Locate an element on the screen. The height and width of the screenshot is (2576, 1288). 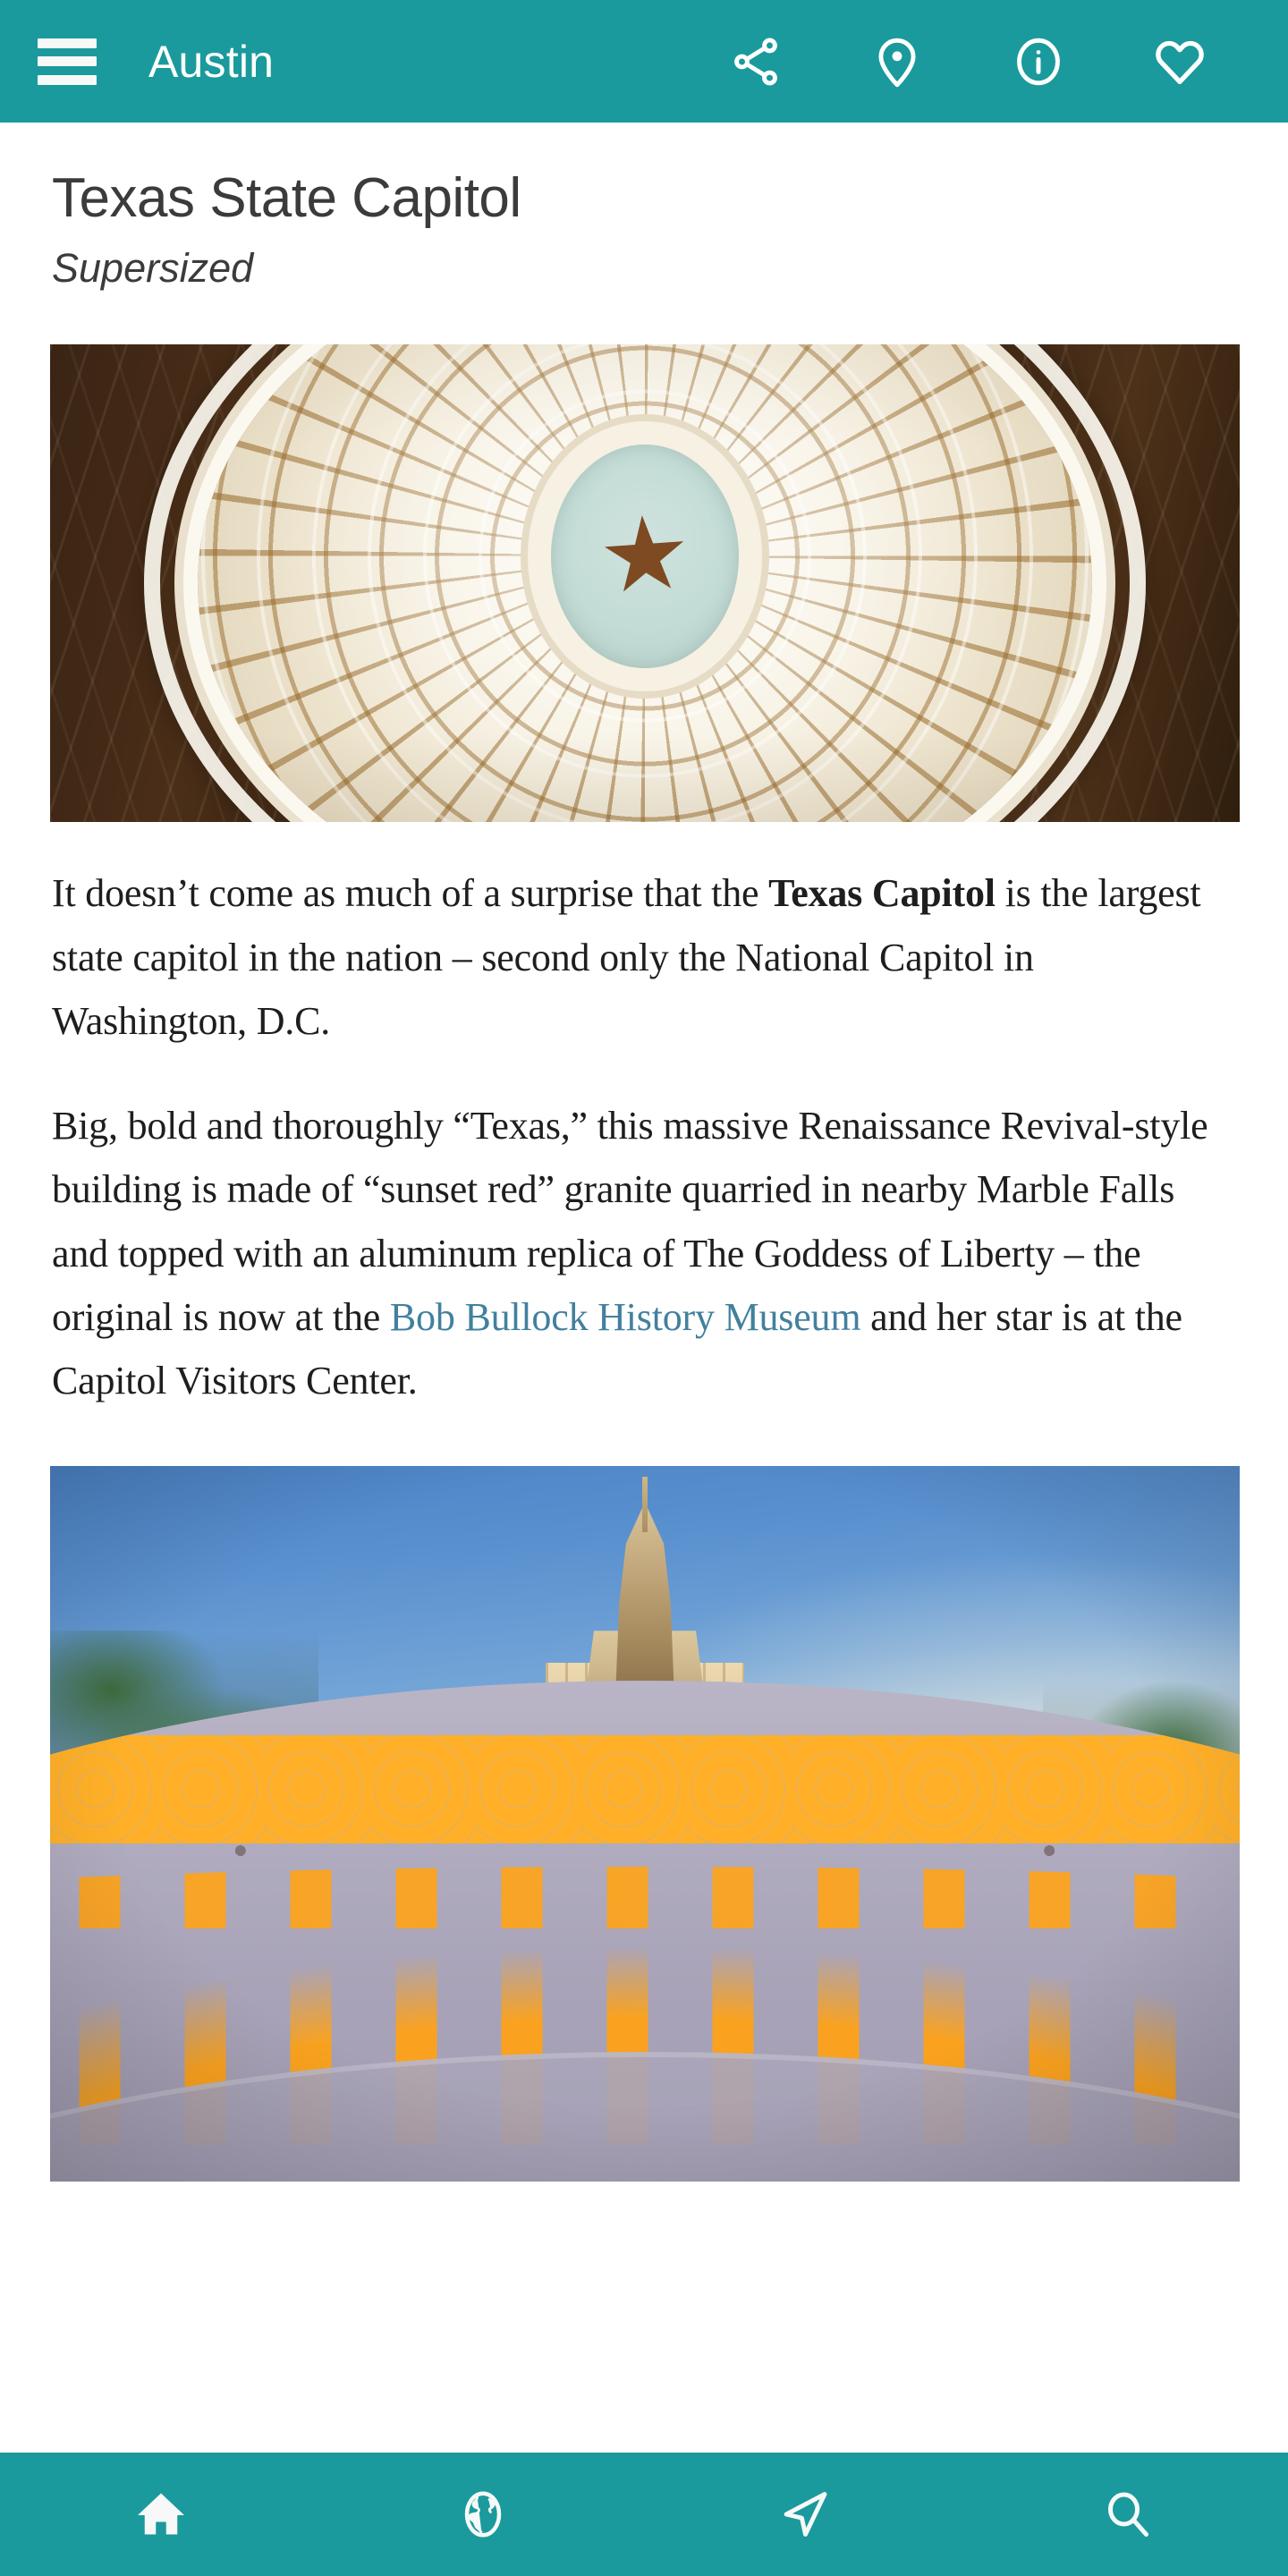
share-button is located at coordinates (755, 62).